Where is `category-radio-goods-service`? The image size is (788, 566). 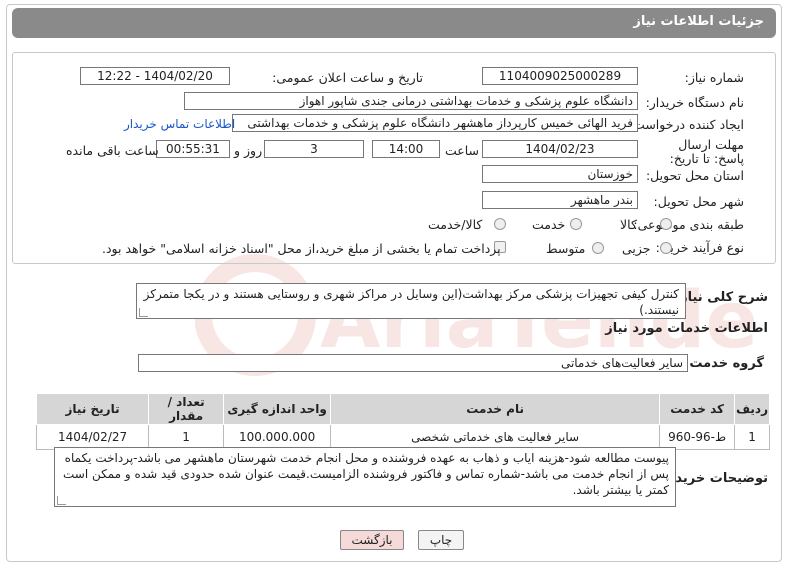 category-radio-goods-service is located at coordinates (500, 224).